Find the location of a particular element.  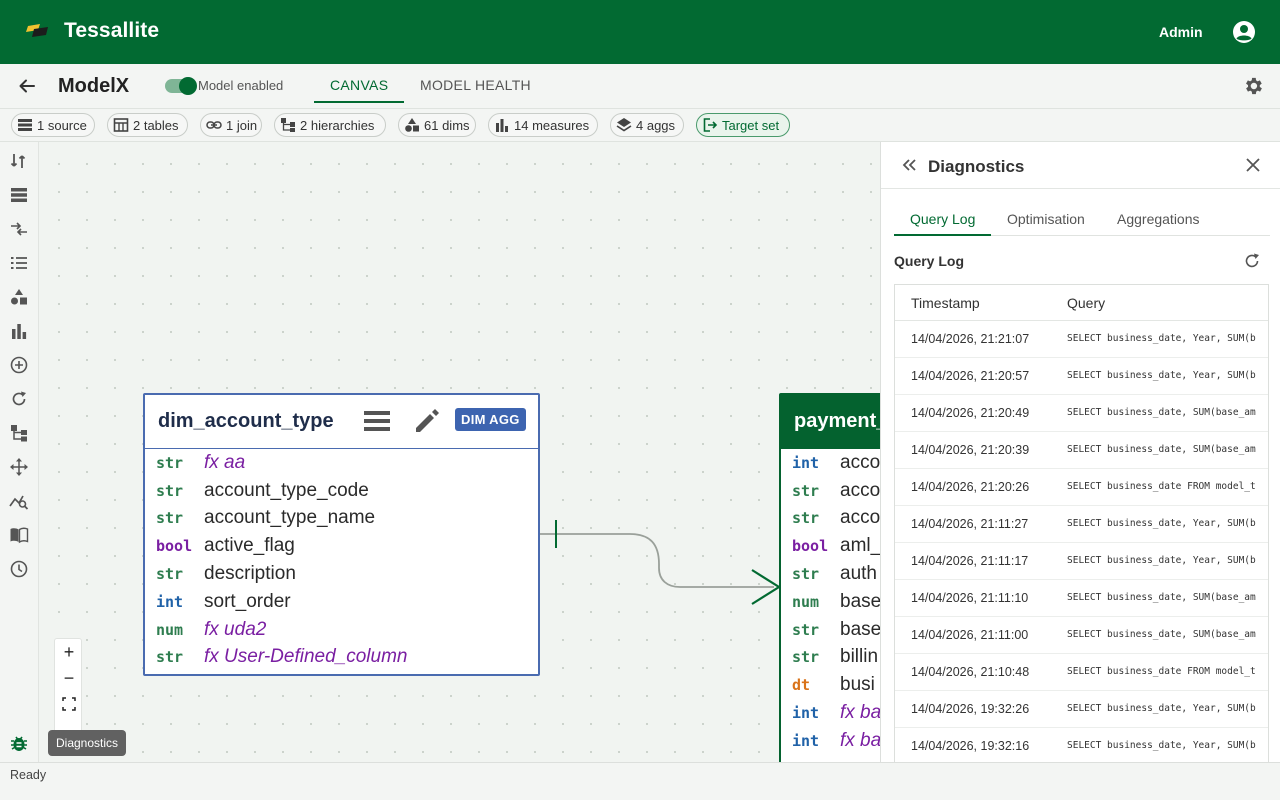

fit-view-icon is located at coordinates (69, 704).